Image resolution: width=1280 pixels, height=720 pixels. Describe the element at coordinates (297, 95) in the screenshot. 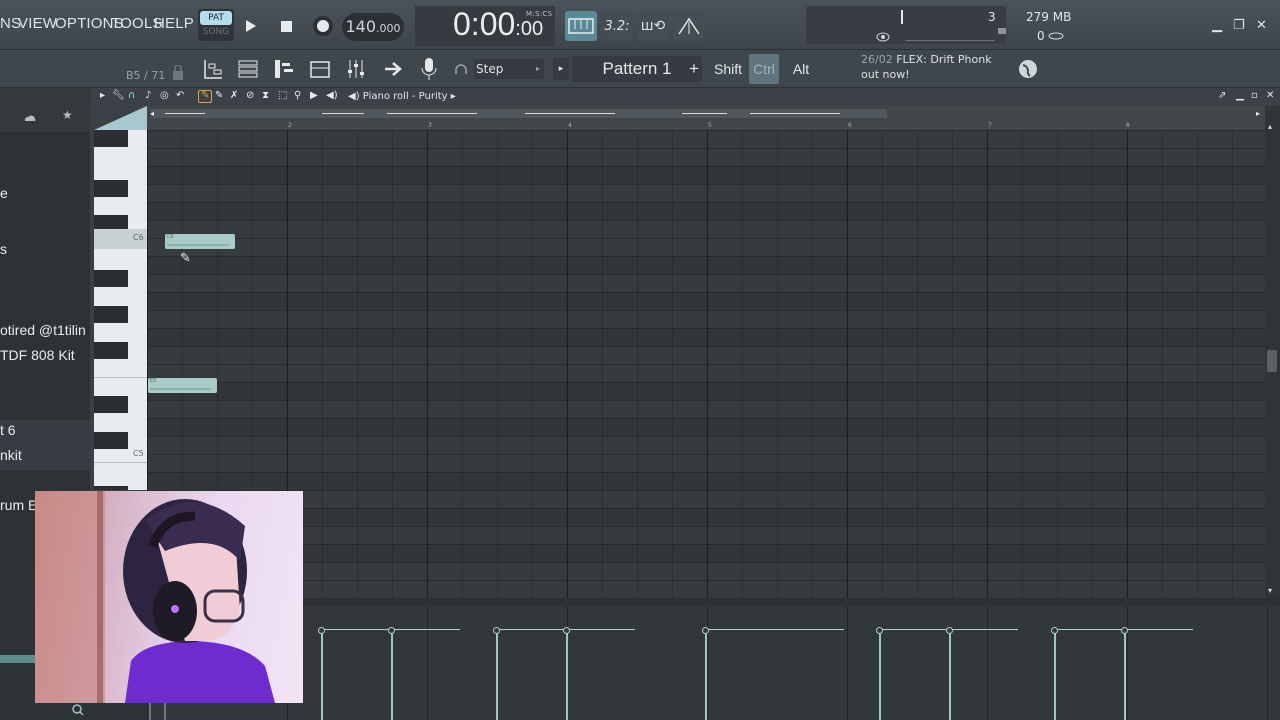

I see `zoom-icon: ⚲` at that location.